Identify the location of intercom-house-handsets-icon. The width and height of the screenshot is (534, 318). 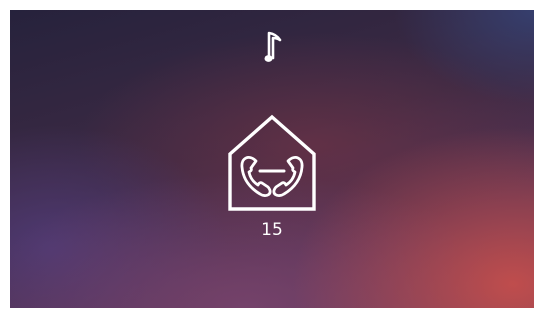
(272, 163).